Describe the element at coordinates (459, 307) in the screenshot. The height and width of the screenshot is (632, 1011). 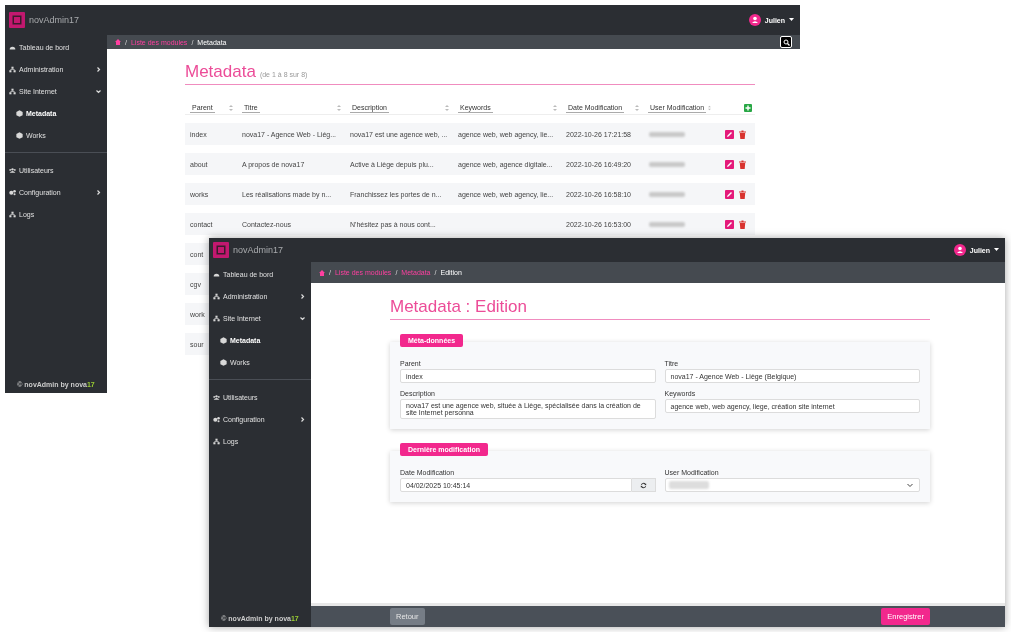
I see `page-title: Metadata : Edition` at that location.